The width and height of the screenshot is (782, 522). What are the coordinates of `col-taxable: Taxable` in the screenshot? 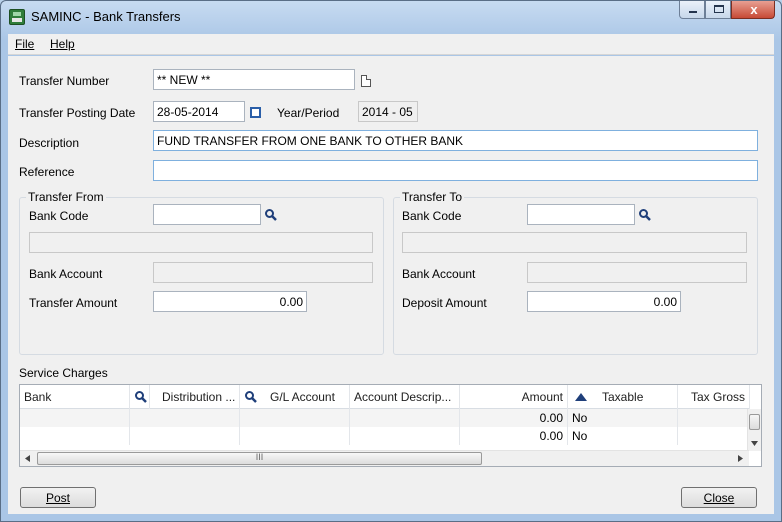 It's located at (623, 397).